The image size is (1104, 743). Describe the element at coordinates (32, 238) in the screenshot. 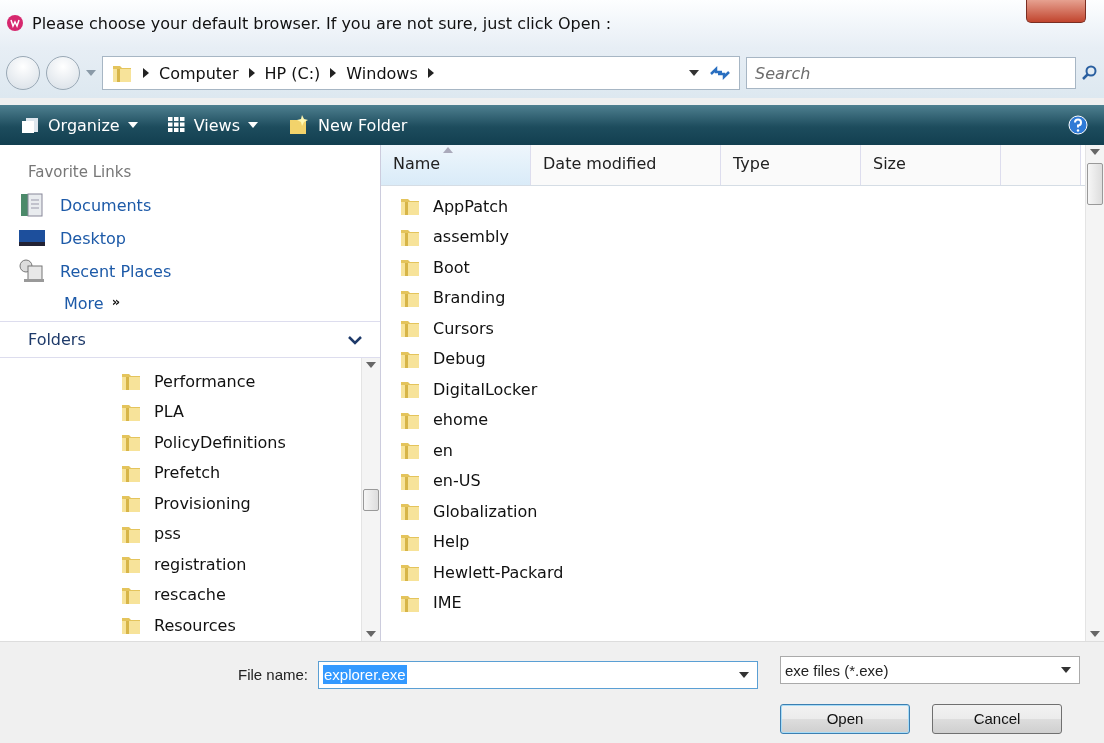

I see `desktop-icon` at that location.